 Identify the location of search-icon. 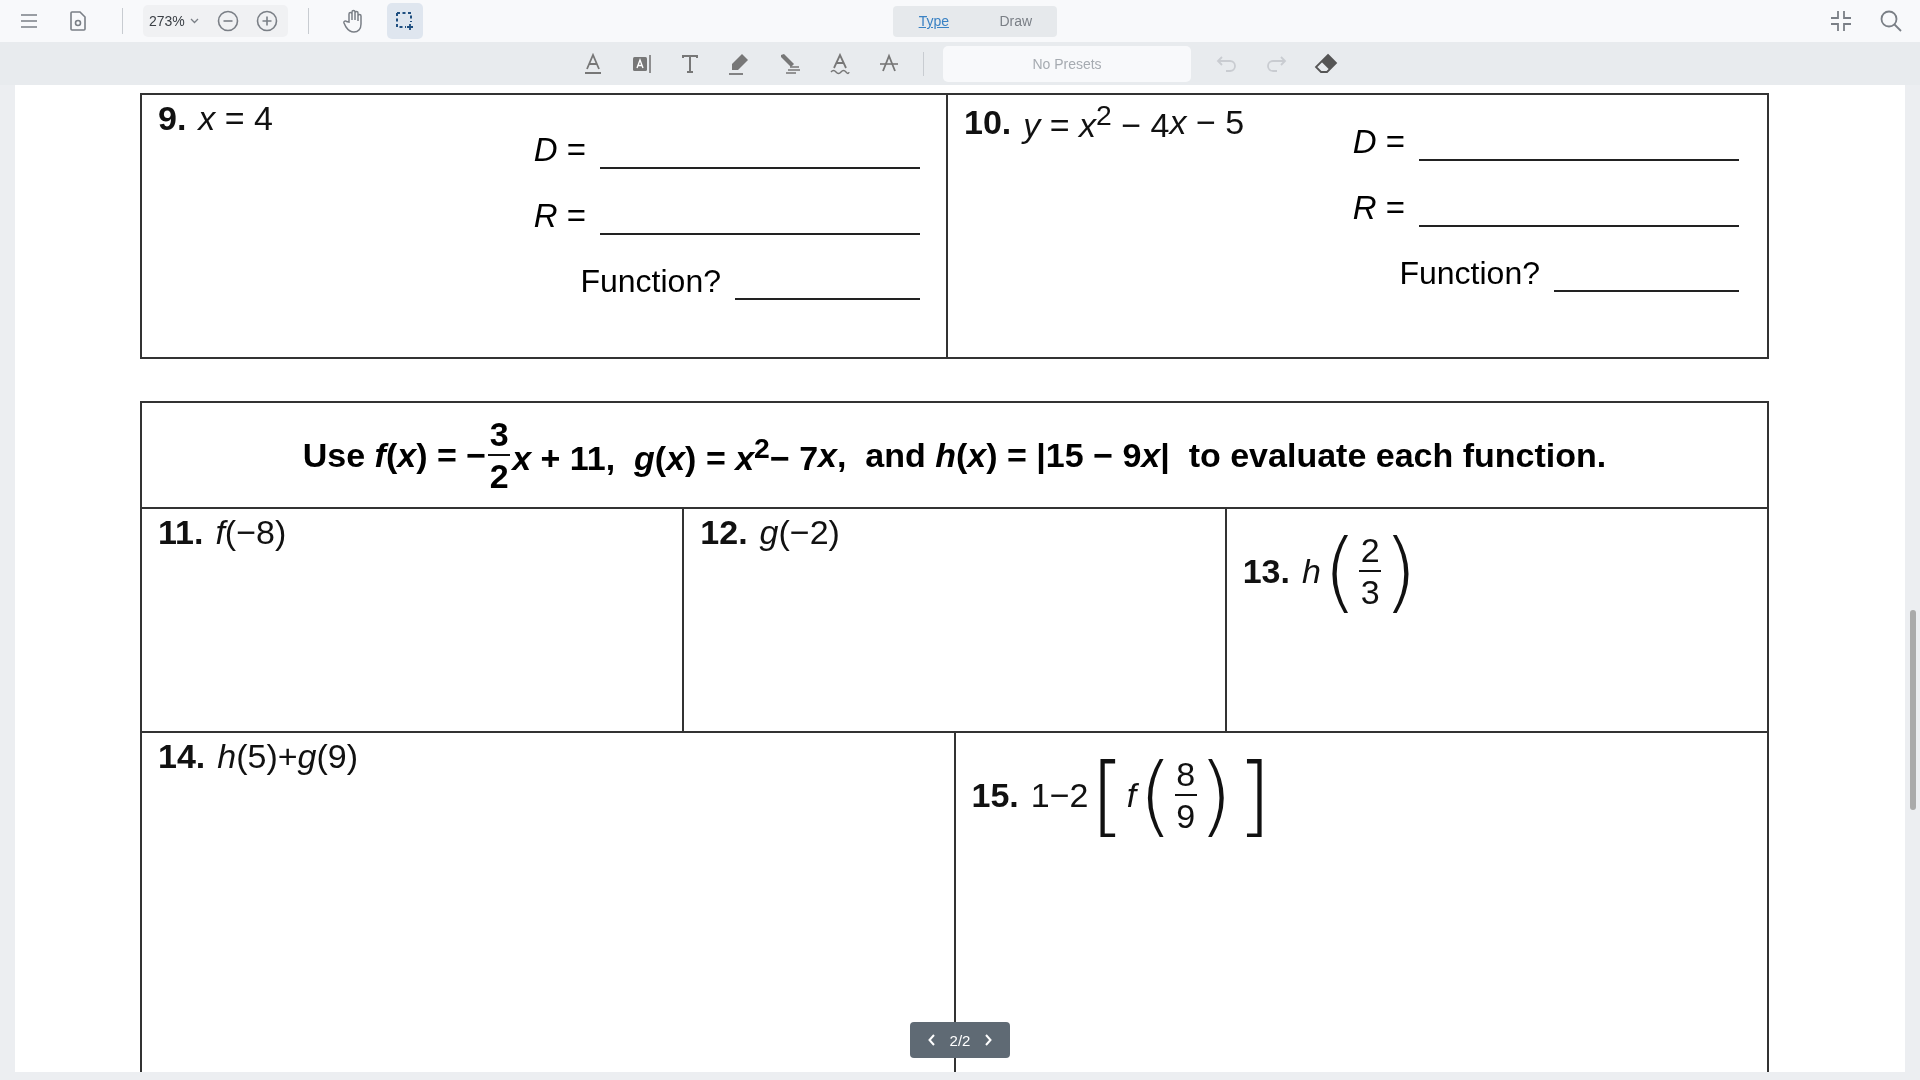
(1891, 21).